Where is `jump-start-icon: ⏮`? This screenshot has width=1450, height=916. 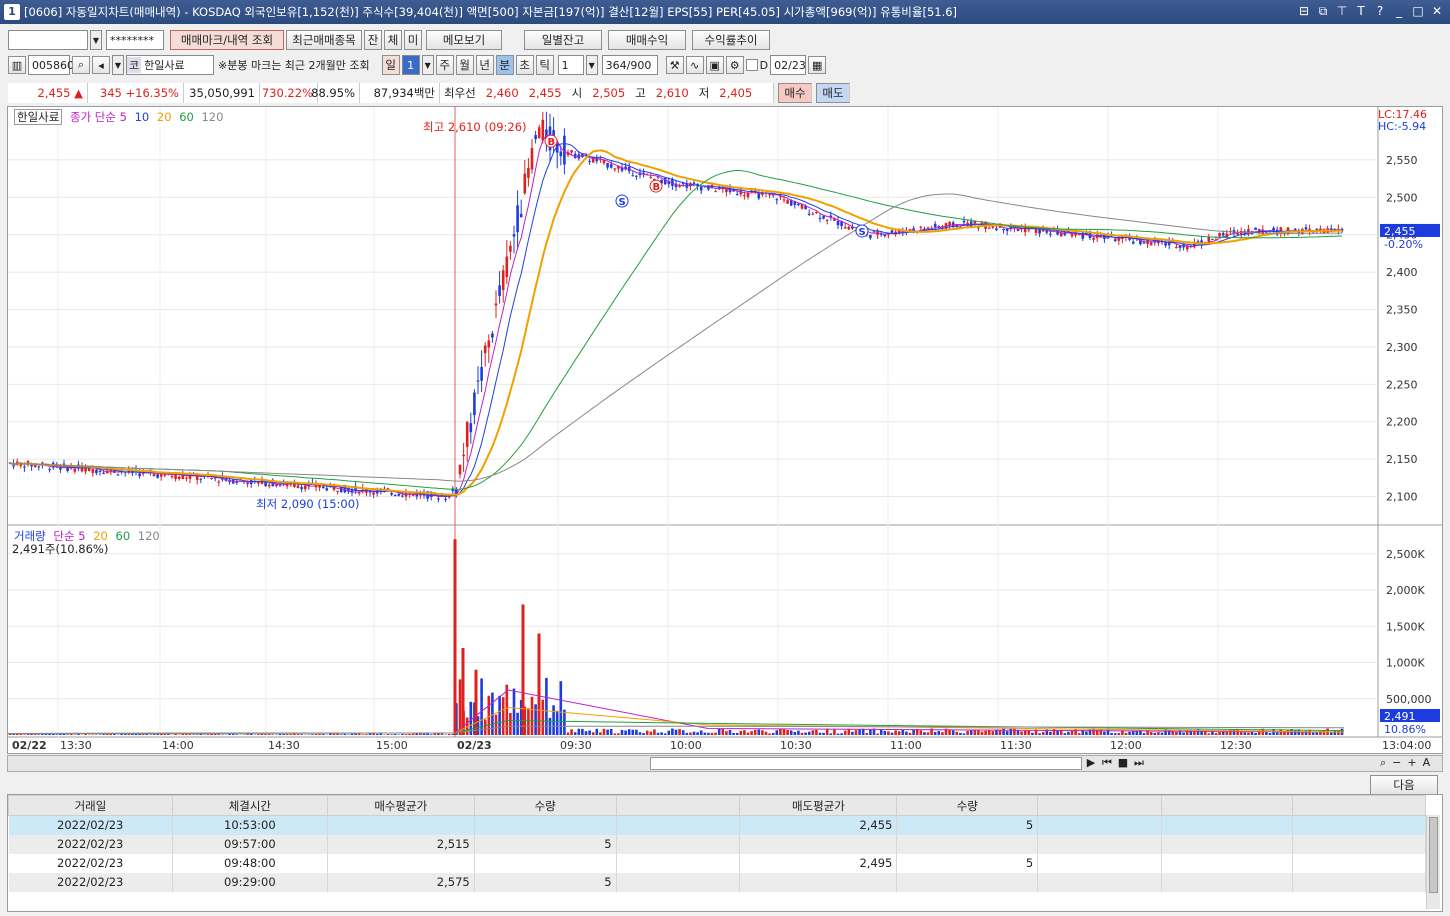
jump-start-icon: ⏮ is located at coordinates (1107, 763).